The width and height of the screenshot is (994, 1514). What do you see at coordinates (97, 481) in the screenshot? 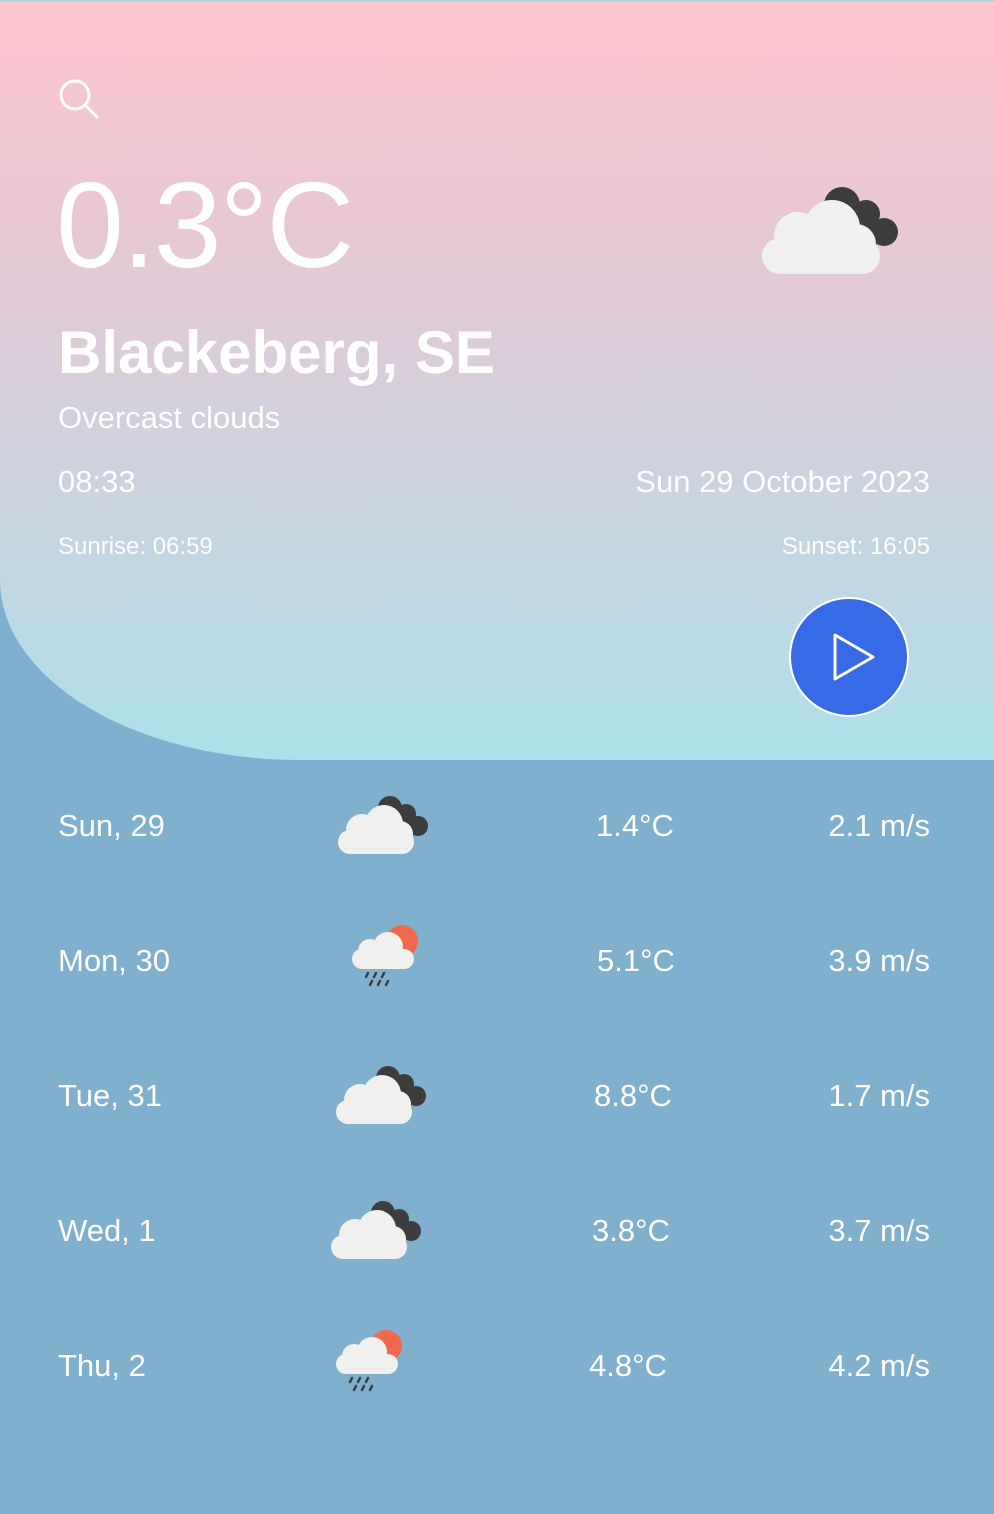
I see `current-time: 08:33` at bounding box center [97, 481].